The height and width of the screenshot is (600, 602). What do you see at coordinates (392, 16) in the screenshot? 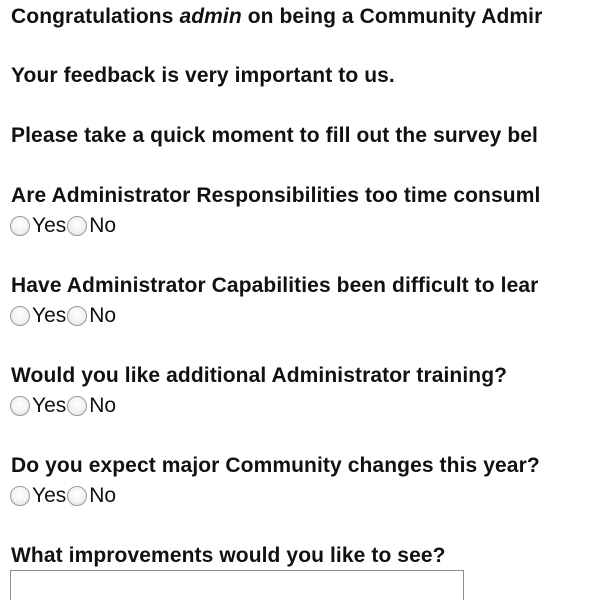
I see `congrats-suffix: on being a Community Admir` at bounding box center [392, 16].